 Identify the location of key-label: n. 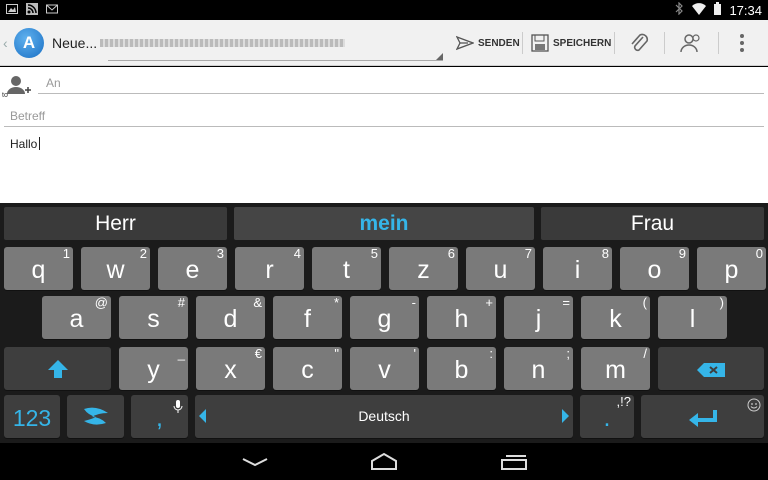
(538, 370).